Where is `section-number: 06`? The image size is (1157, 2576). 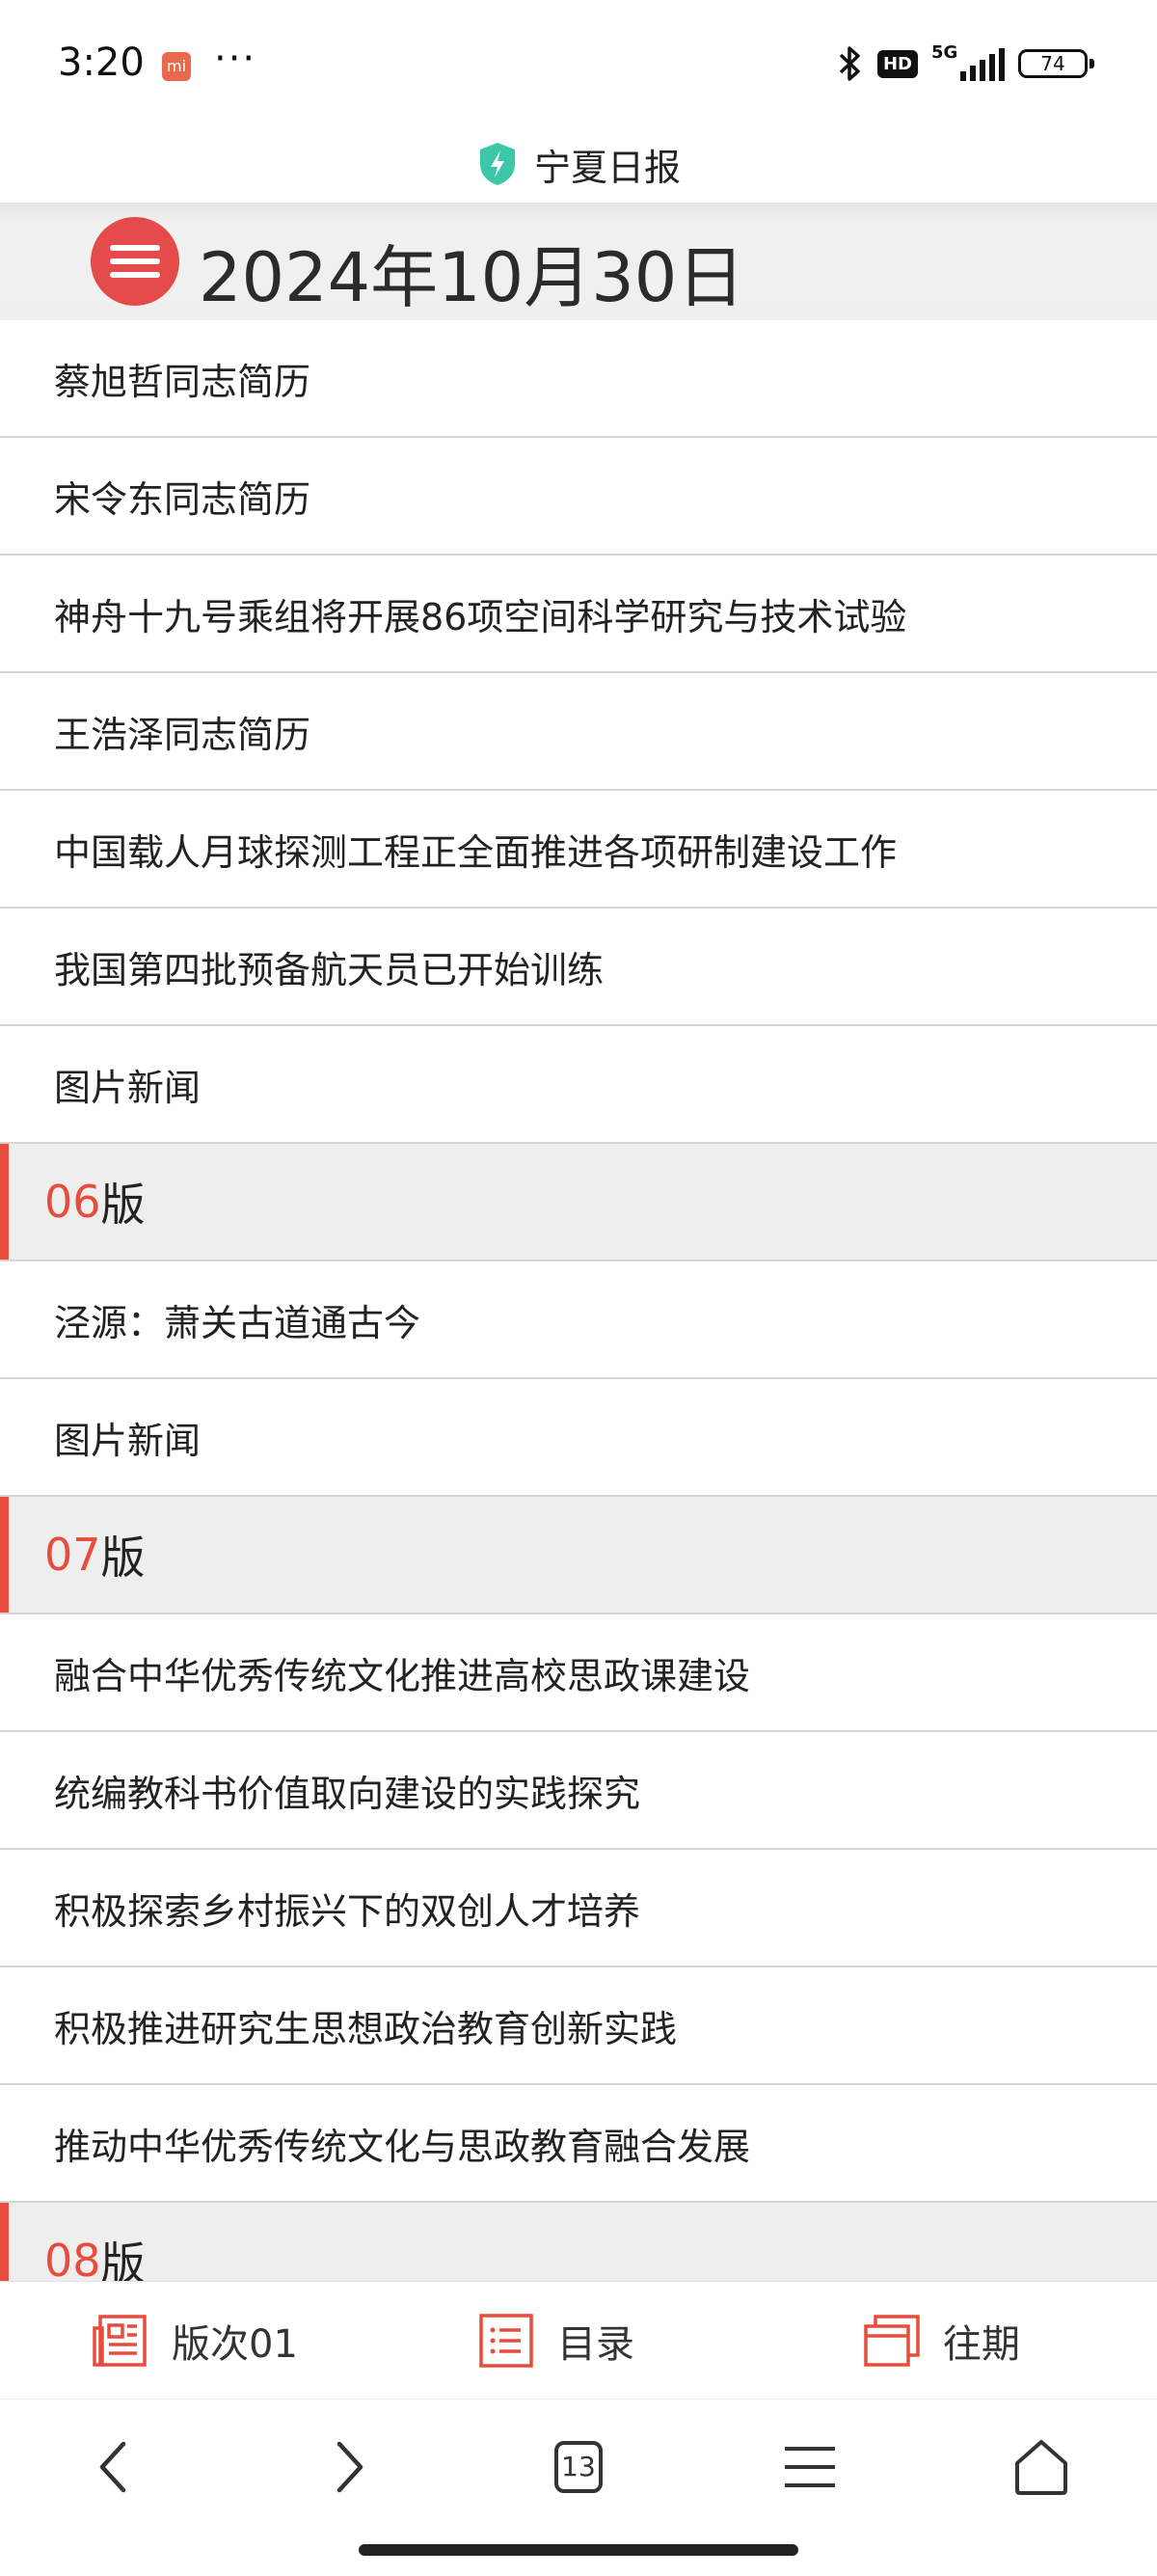 section-number: 06 is located at coordinates (72, 1202).